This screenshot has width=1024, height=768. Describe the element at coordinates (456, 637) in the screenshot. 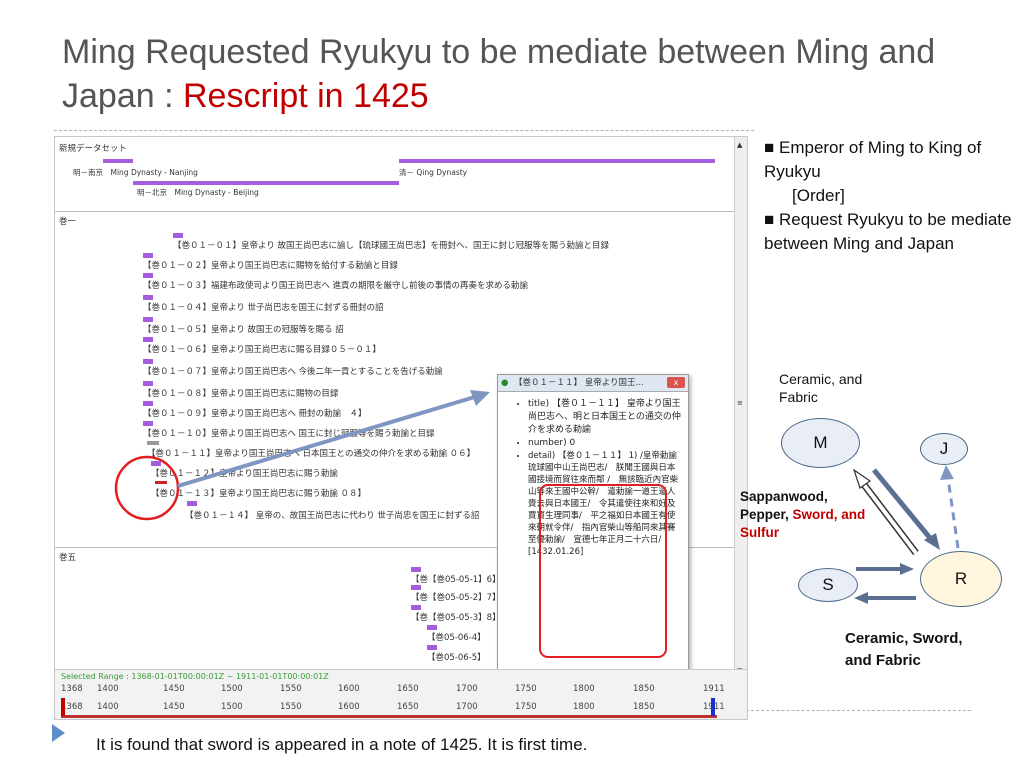

I see `list-item: 【巻05-06-4】` at that location.